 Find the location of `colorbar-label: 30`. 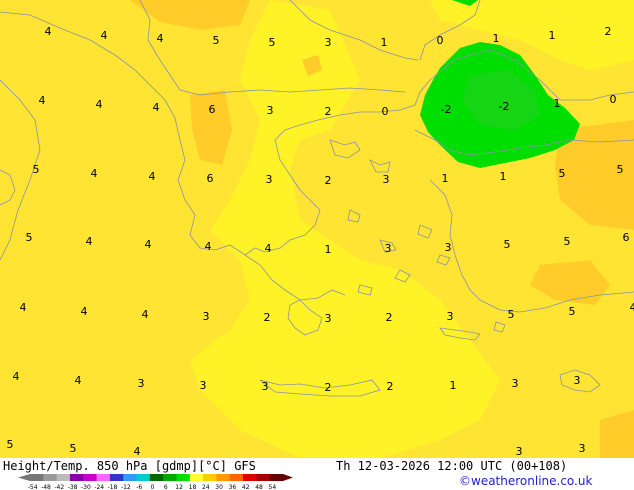

colorbar-label: 30 is located at coordinates (219, 487).